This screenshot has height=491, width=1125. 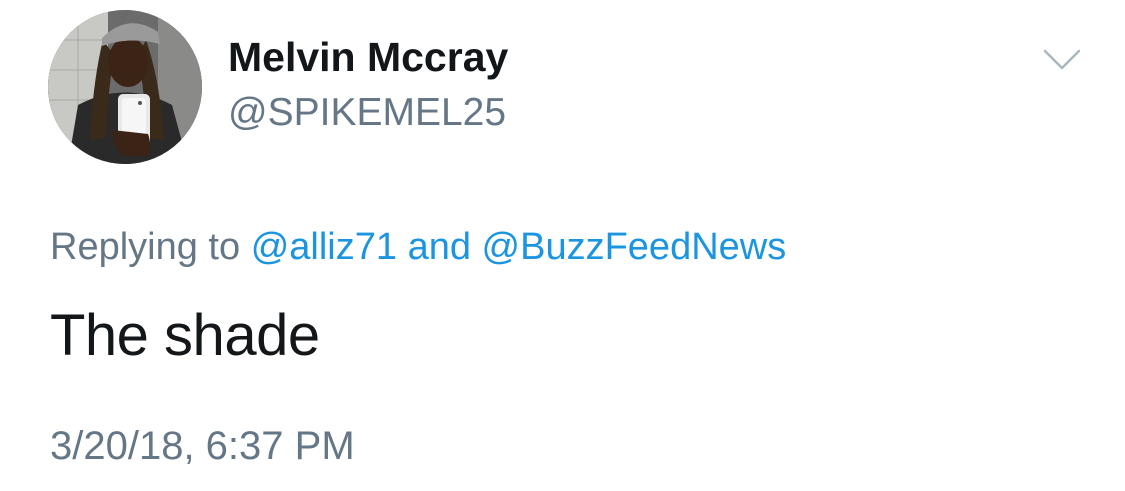 What do you see at coordinates (634, 247) in the screenshot?
I see `mention-link: @BuzzFeedNews` at bounding box center [634, 247].